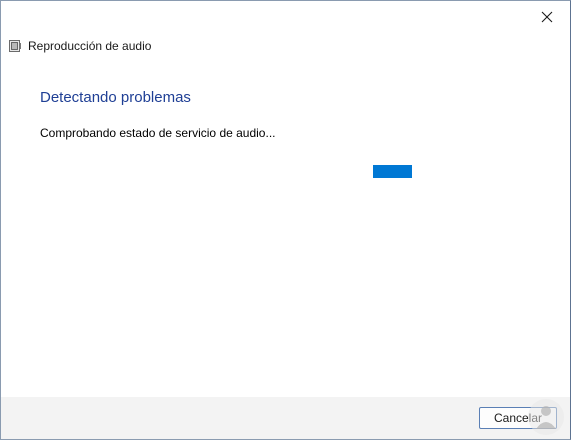  What do you see at coordinates (518, 418) in the screenshot?
I see `cancel-button: Cancelar` at bounding box center [518, 418].